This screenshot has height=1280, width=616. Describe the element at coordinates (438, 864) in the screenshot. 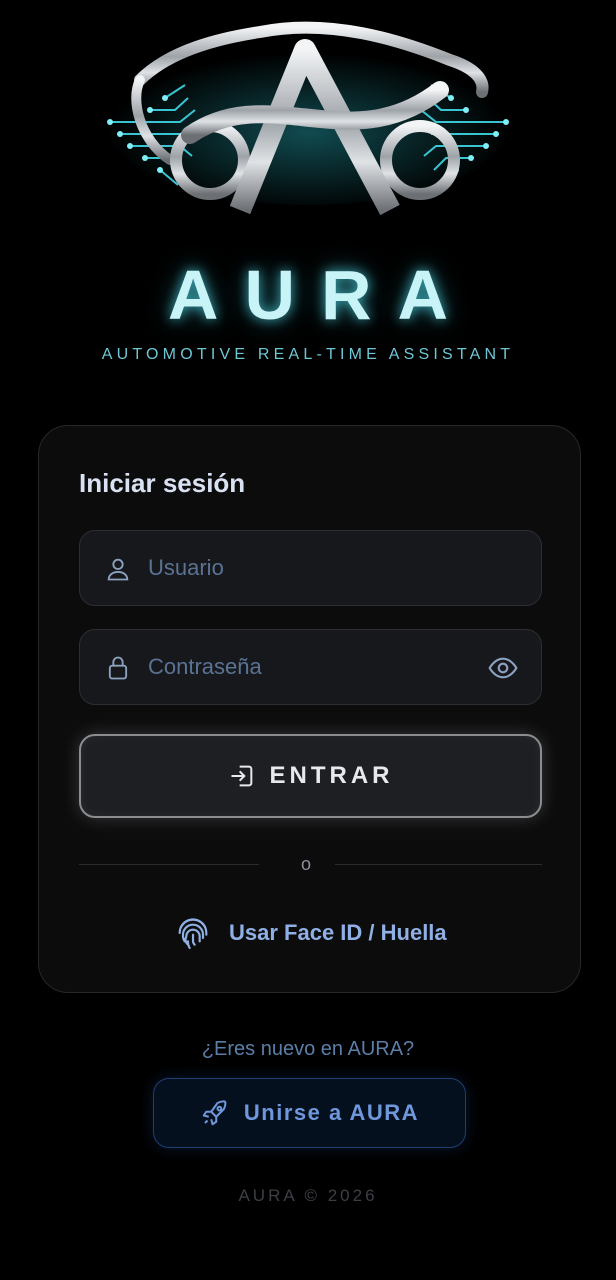

I see `divider-line-right` at that location.